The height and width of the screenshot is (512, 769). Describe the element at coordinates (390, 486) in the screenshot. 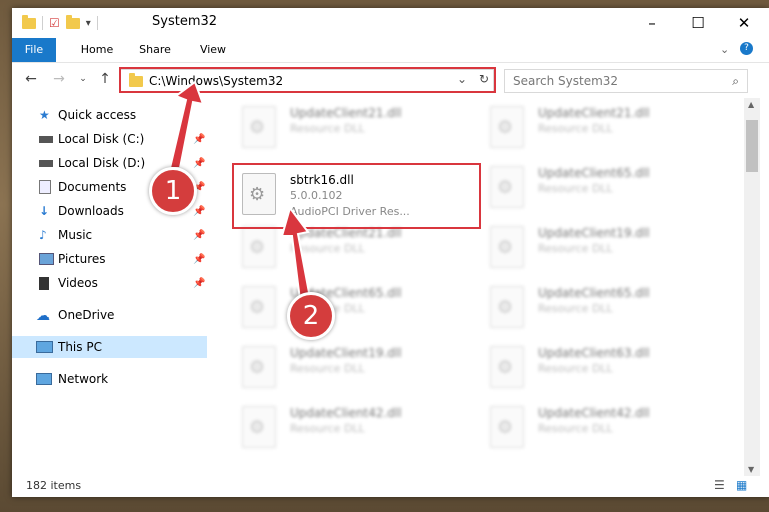

I see `status-bar: 182 items ☰ ▦` at that location.